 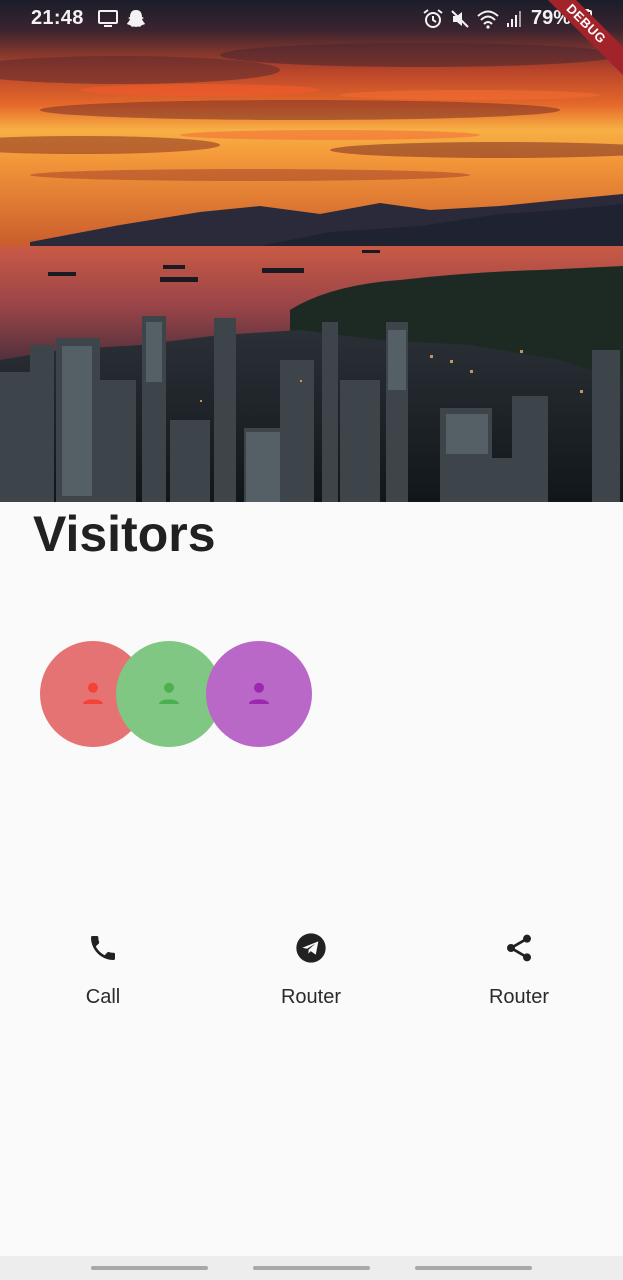 What do you see at coordinates (433, 21) in the screenshot?
I see `alarm-icon` at bounding box center [433, 21].